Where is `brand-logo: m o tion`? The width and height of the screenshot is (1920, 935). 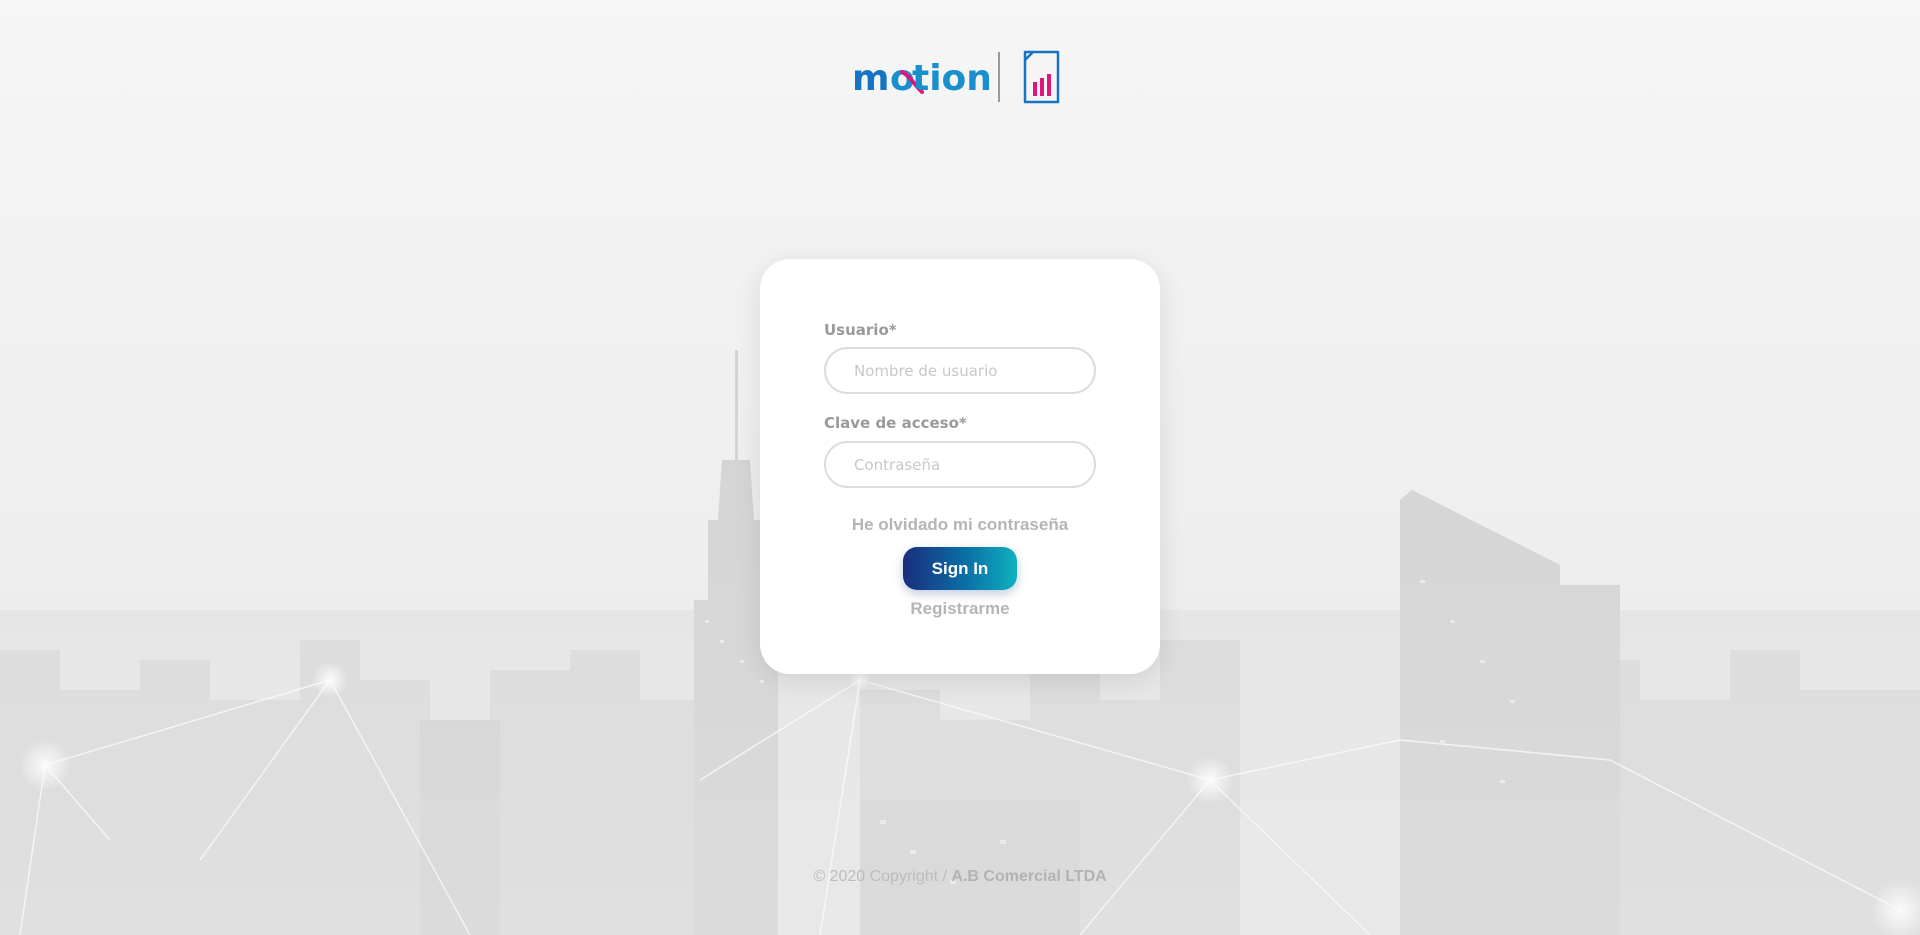
brand-logo: m o tion is located at coordinates (960, 76).